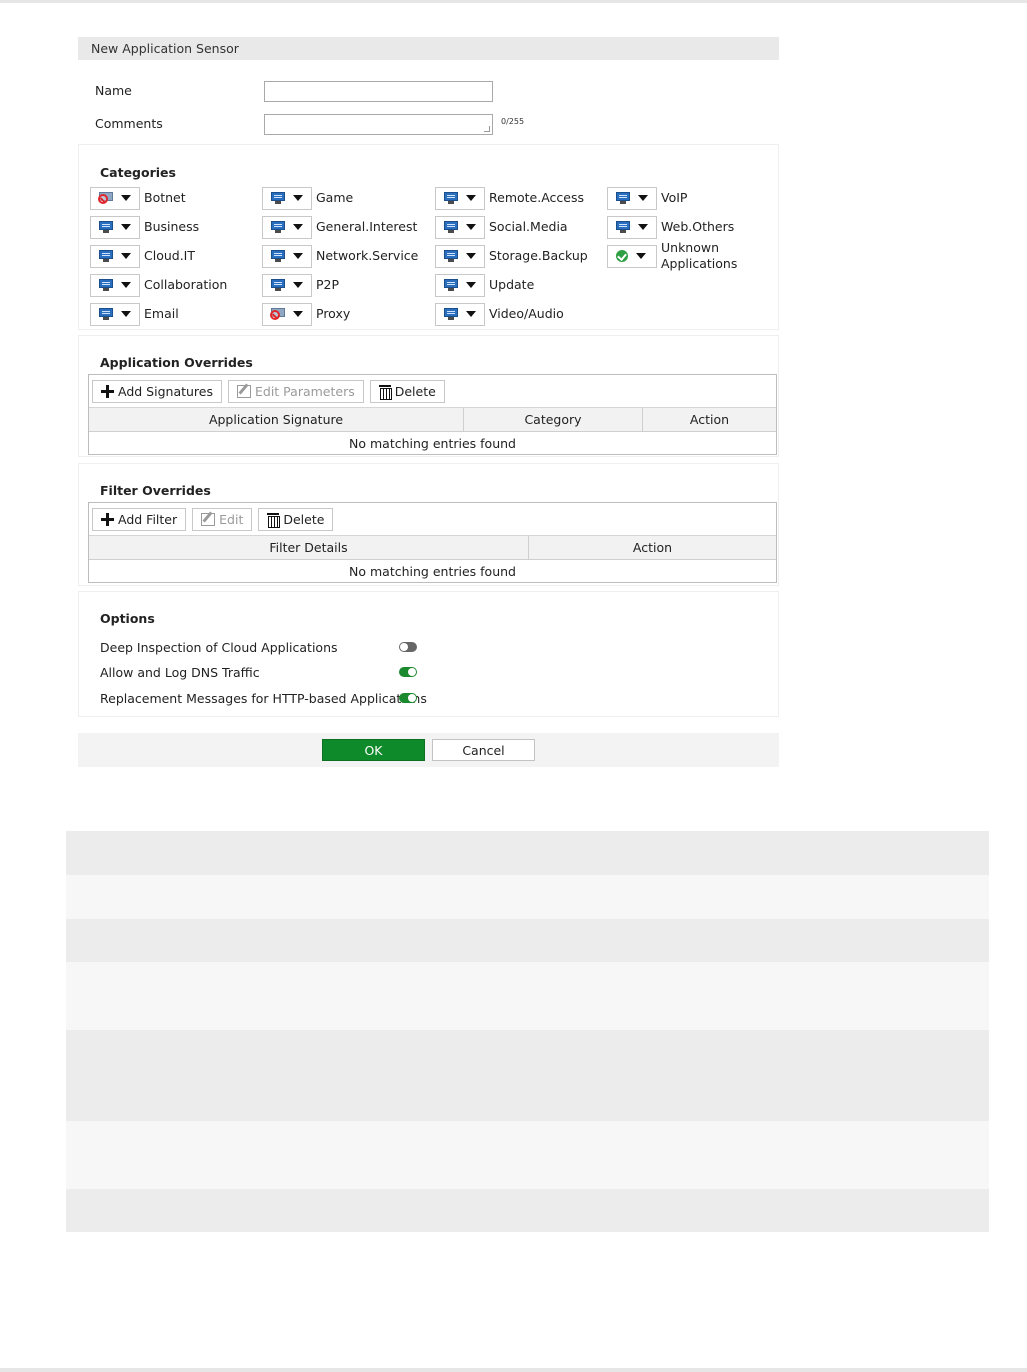 Image resolution: width=1027 pixels, height=1372 pixels. Describe the element at coordinates (428, 48) in the screenshot. I see `dialog-title: New Application Sensor` at that location.